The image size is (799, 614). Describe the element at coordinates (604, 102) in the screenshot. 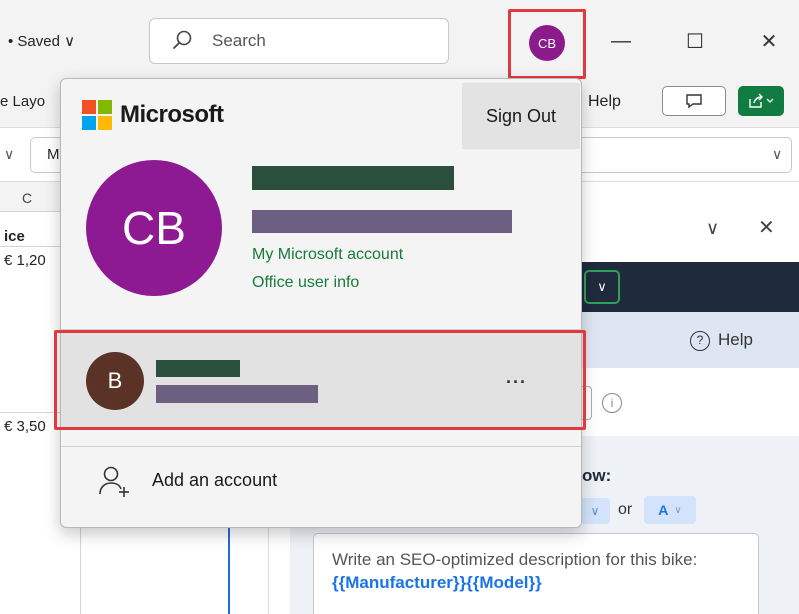

I see `tab-help: Help` at that location.